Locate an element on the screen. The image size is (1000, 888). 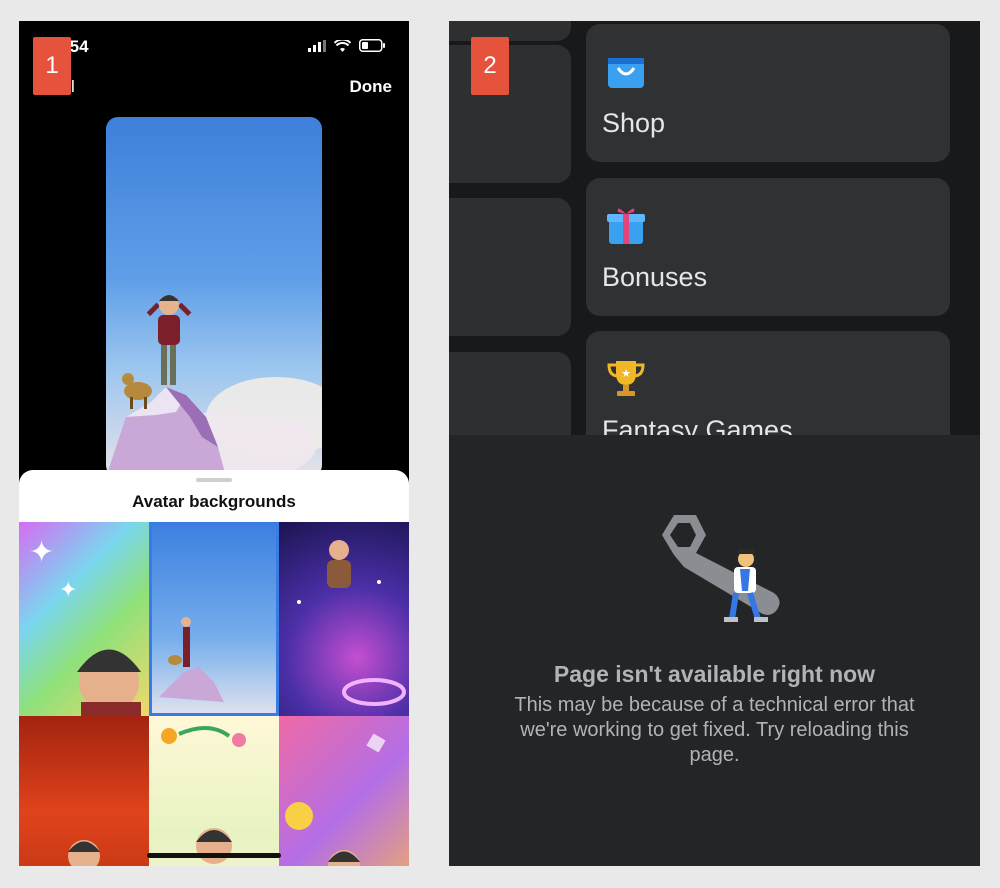
space-avatar-thumbnail is located at coordinates (351, 623).